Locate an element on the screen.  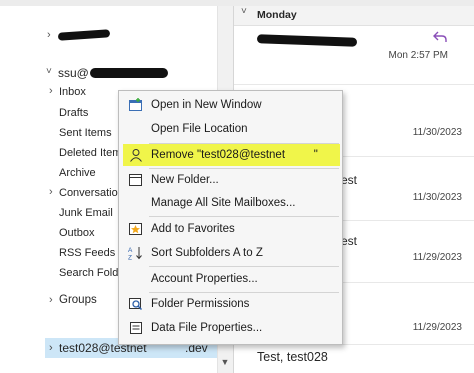
menu-label: Open in New Window is located at coordinates (206, 105).